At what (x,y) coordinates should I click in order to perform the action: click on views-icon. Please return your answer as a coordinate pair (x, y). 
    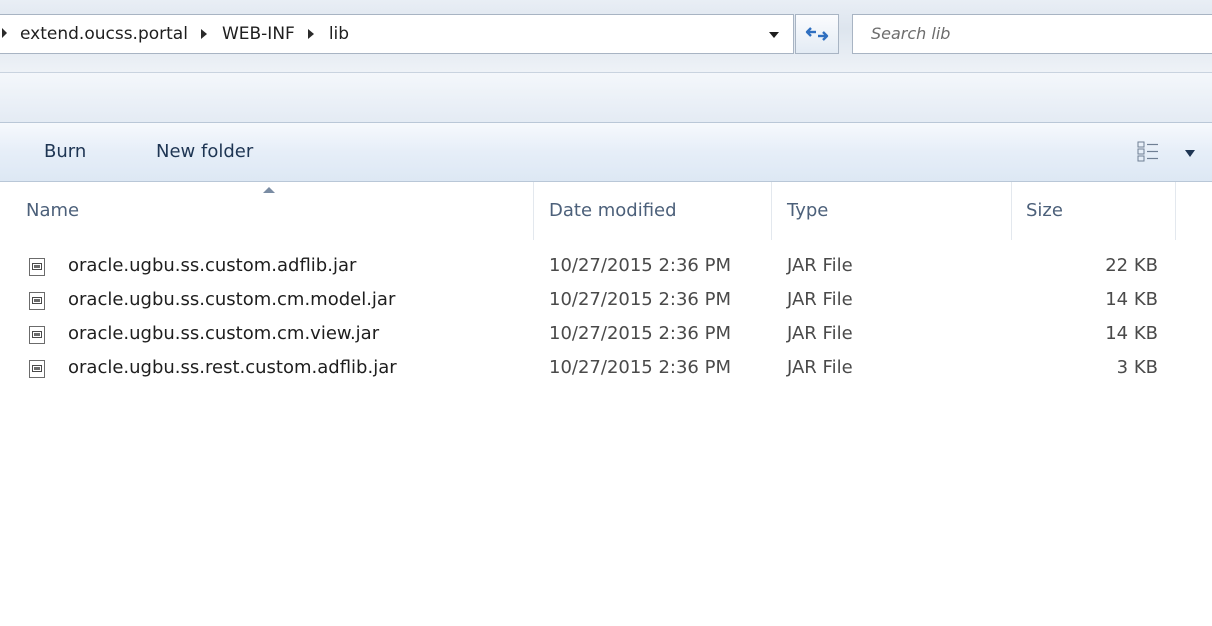
    Looking at the image, I should click on (1147, 151).